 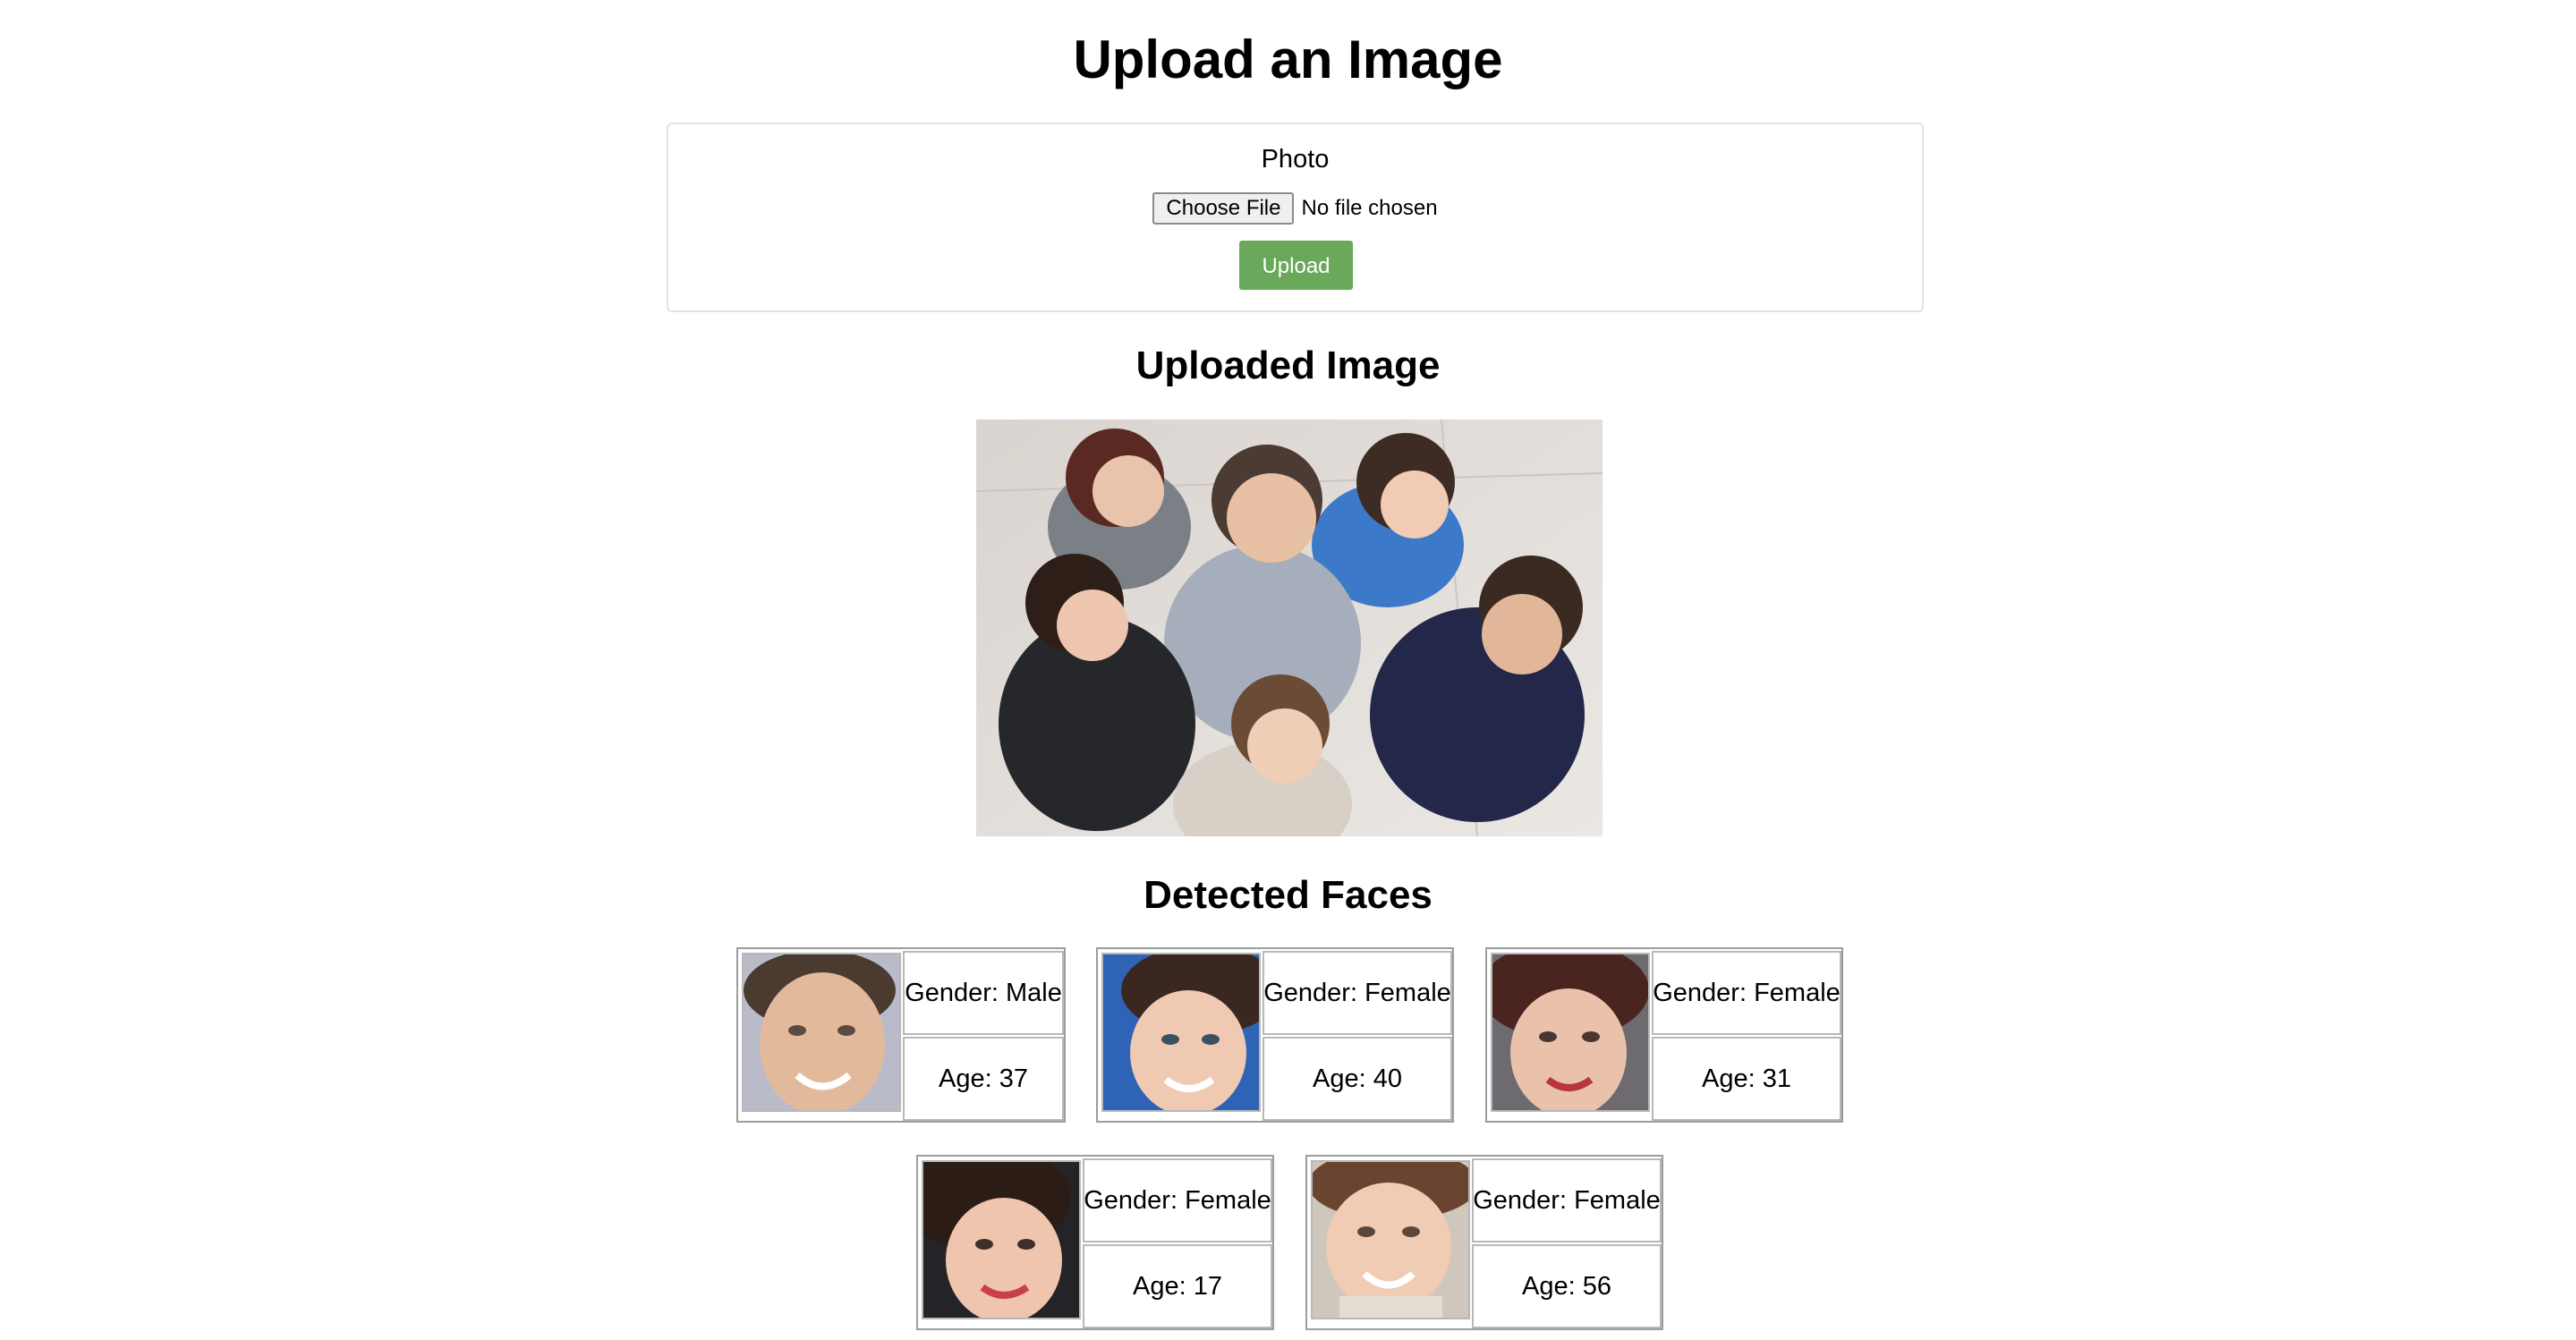 What do you see at coordinates (1369, 208) in the screenshot?
I see `file-status-text: No file chosen` at bounding box center [1369, 208].